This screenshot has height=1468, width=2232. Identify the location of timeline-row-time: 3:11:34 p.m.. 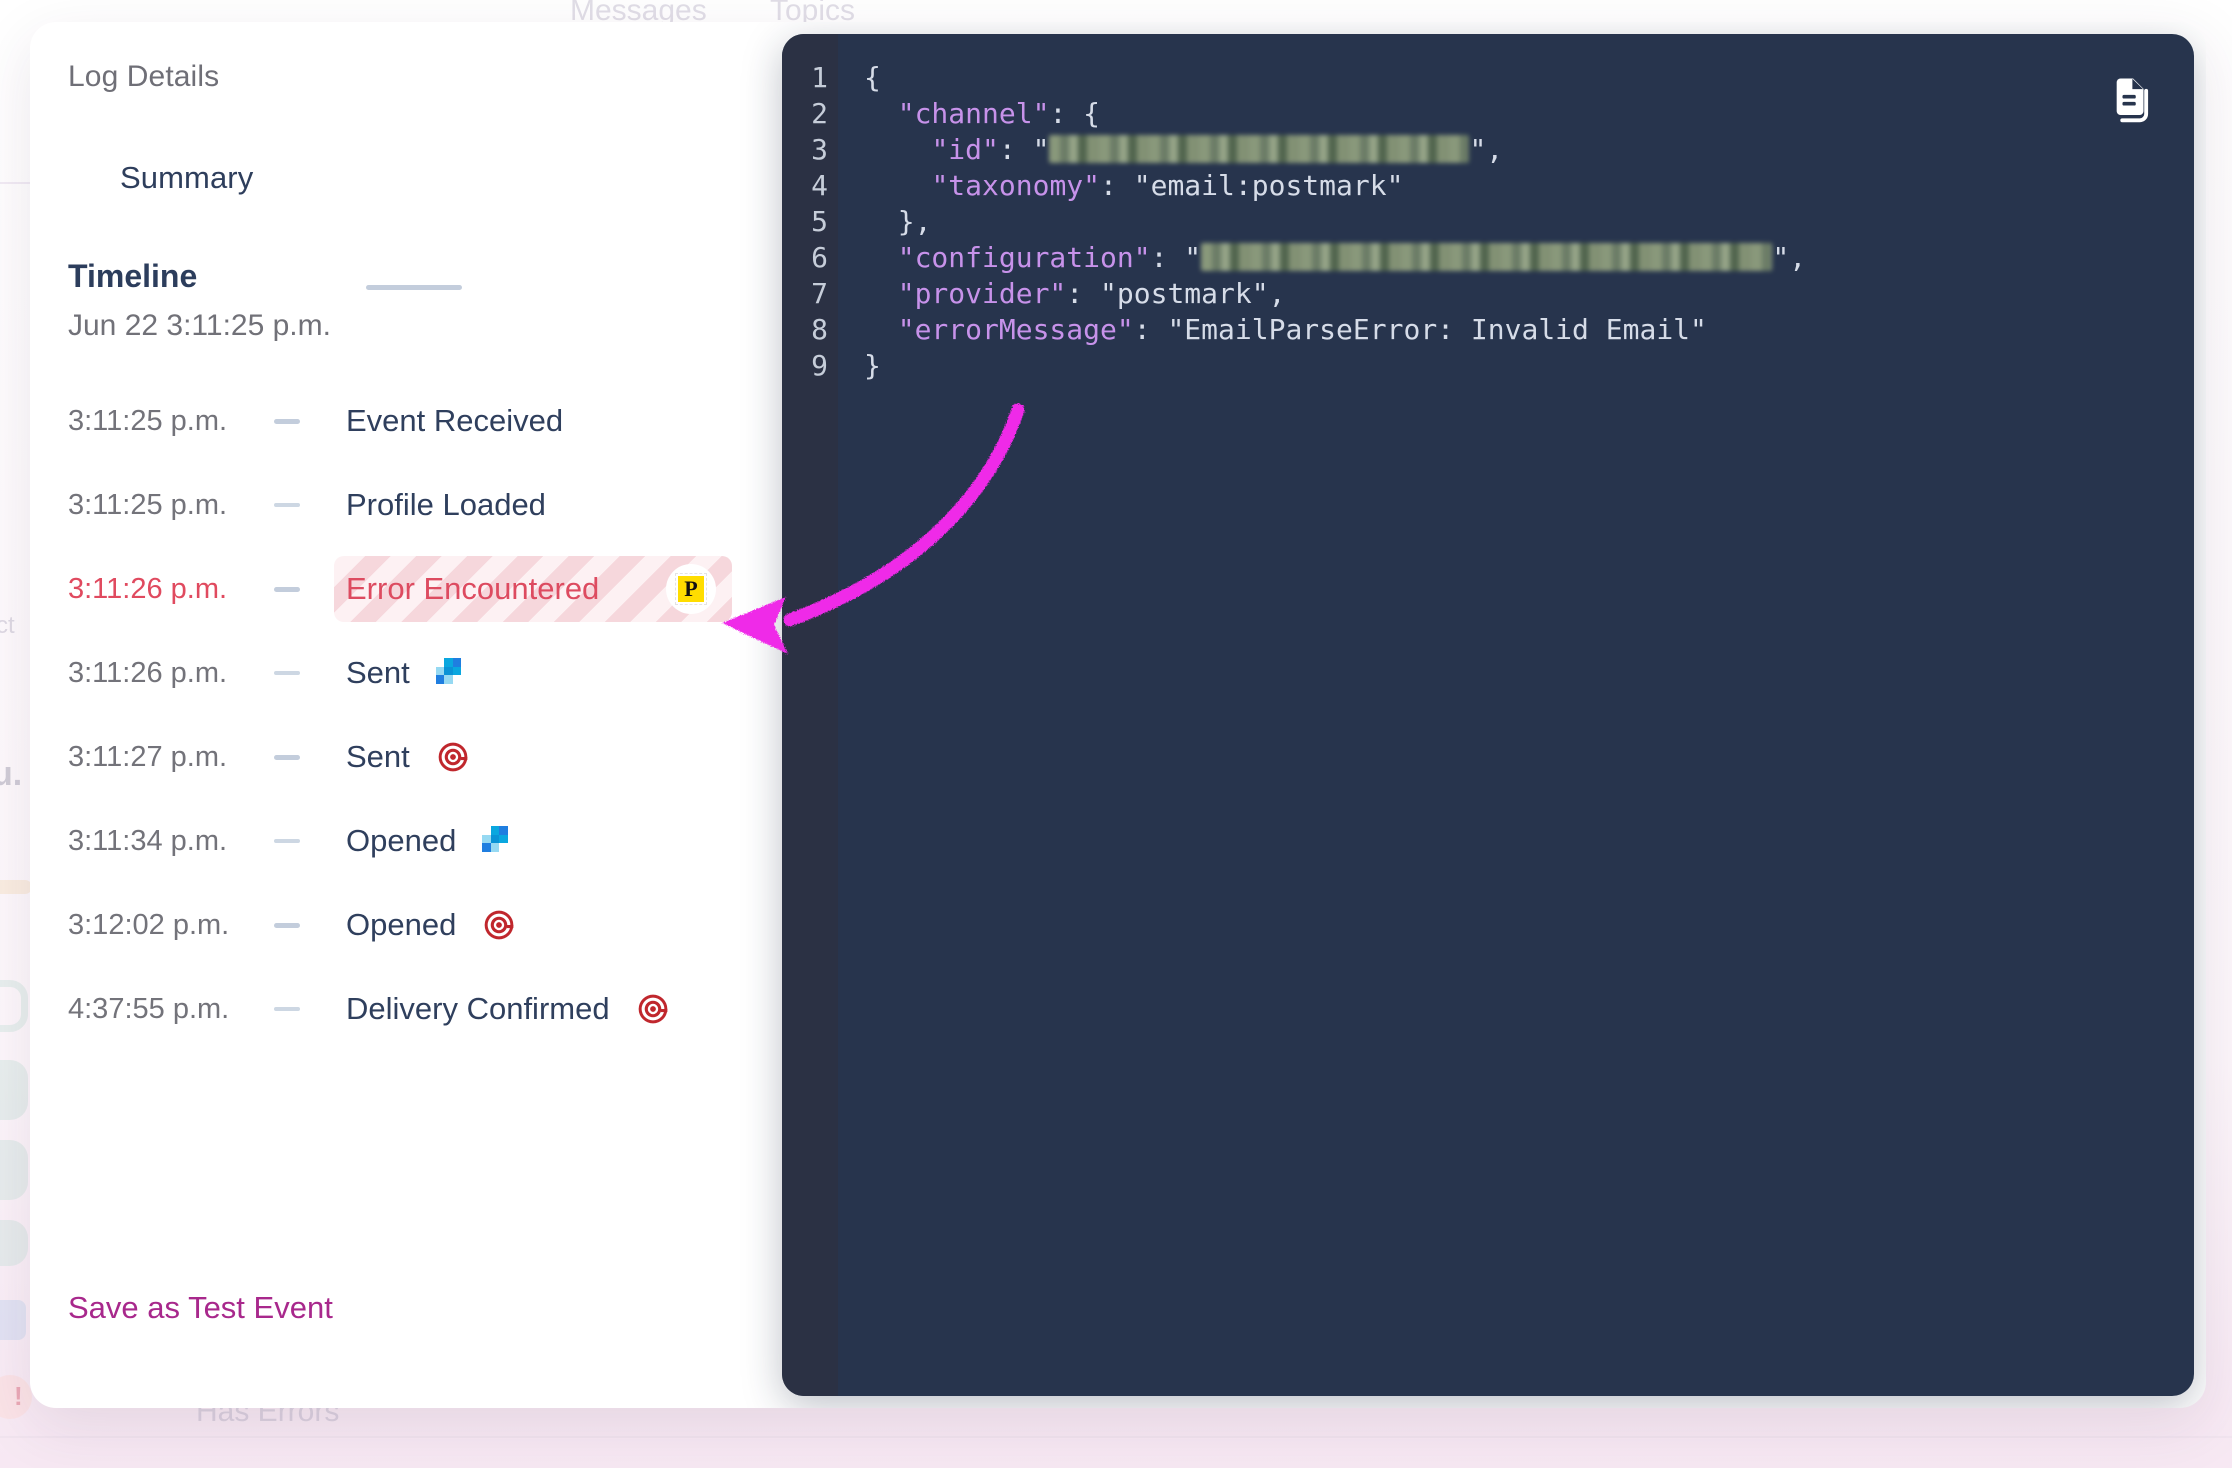
(148, 840).